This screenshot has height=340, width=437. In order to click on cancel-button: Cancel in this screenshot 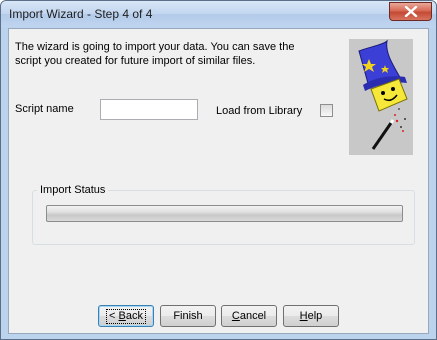, I will do `click(249, 316)`.